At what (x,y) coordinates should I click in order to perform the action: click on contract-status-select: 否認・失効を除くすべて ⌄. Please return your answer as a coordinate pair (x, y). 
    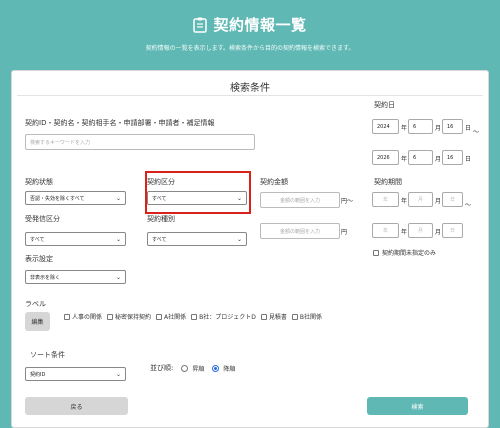
    Looking at the image, I should click on (75, 198).